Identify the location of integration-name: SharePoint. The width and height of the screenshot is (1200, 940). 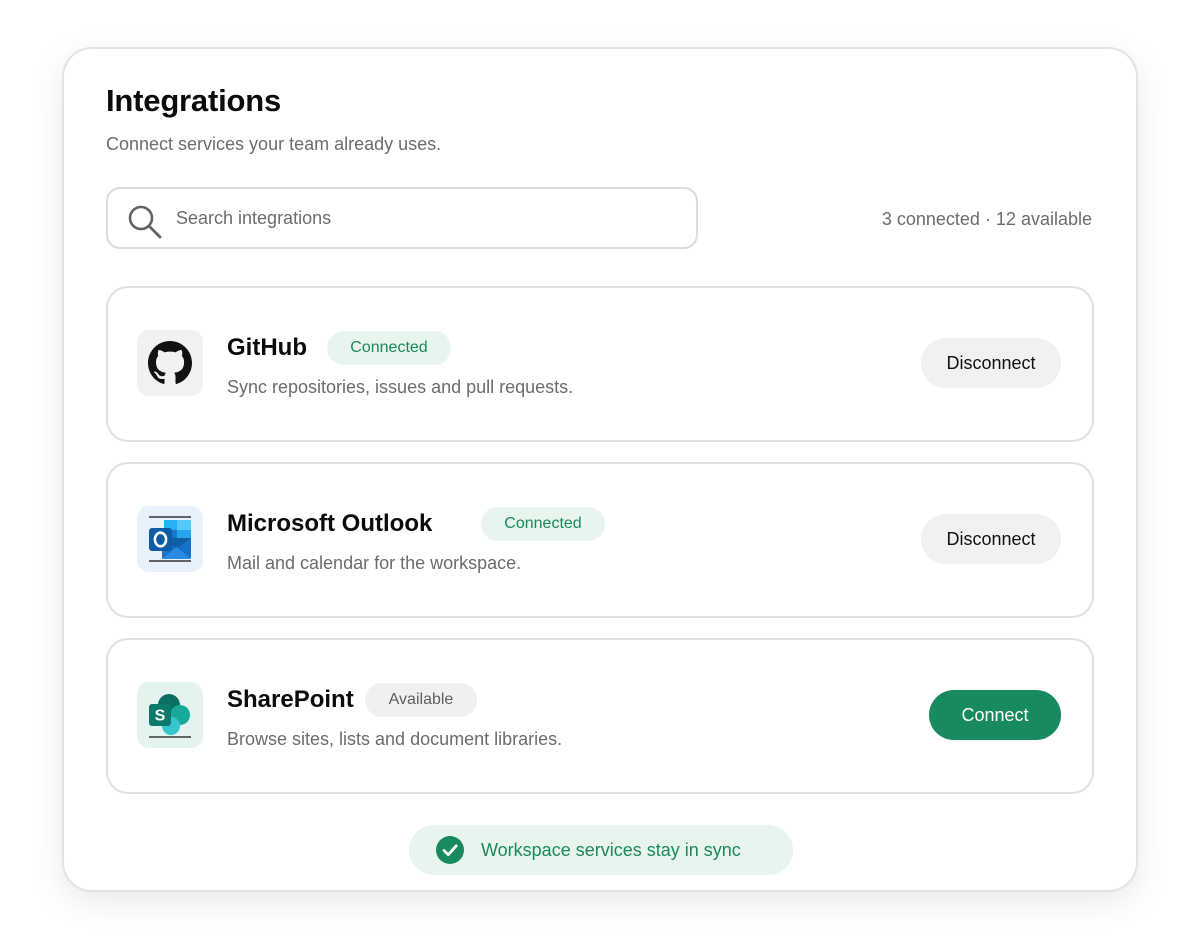
(290, 699).